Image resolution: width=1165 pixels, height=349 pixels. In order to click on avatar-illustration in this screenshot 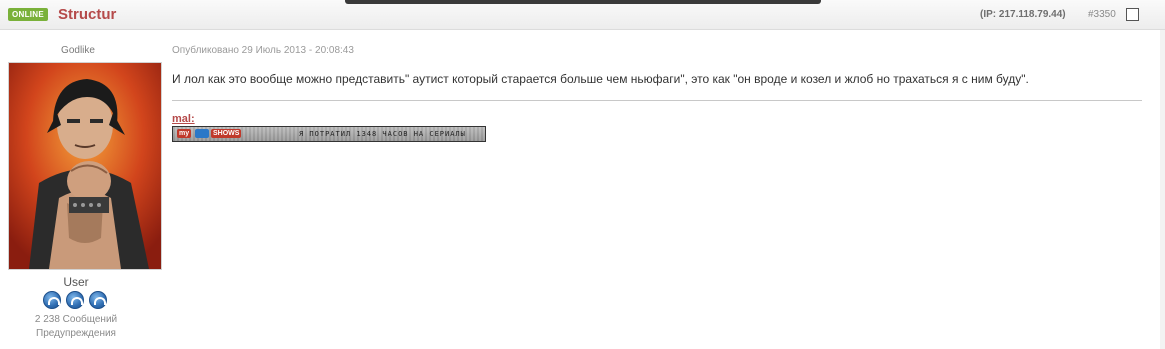, I will do `click(85, 166)`.